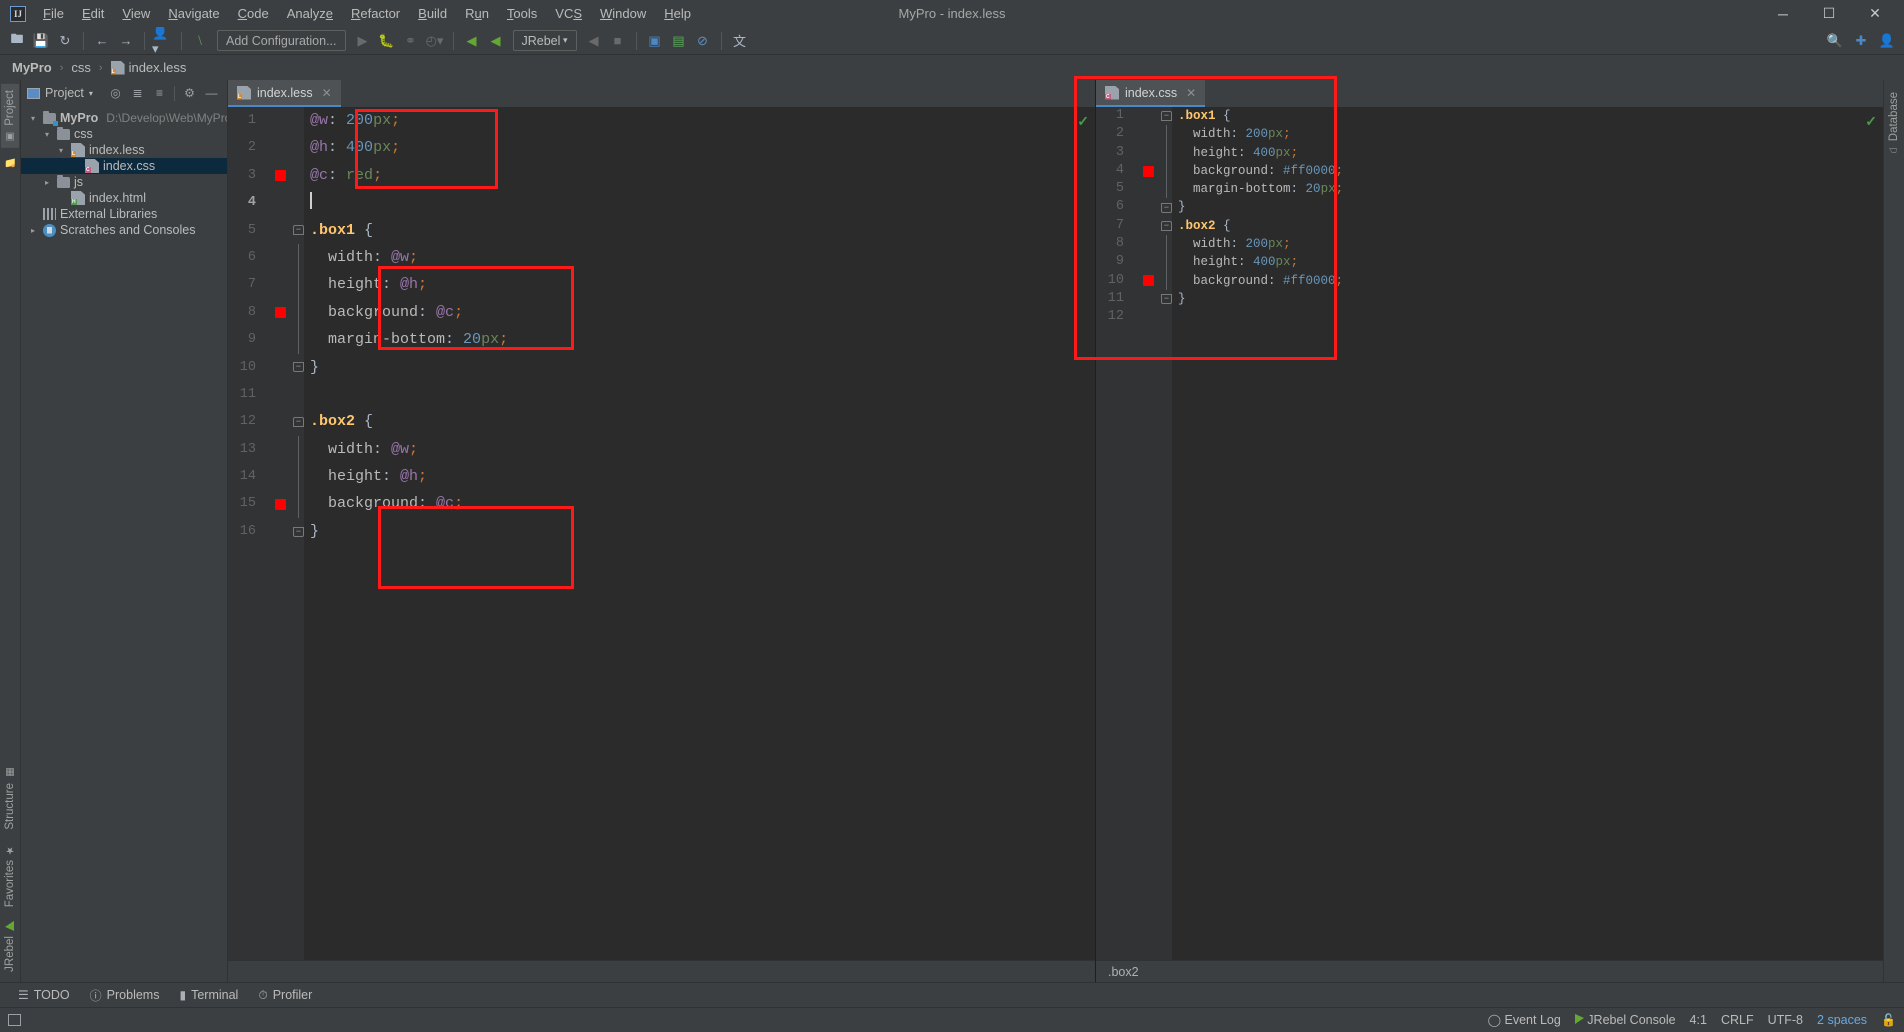  Describe the element at coordinates (53, 13) in the screenshot. I see `menu-item-file: File` at that location.